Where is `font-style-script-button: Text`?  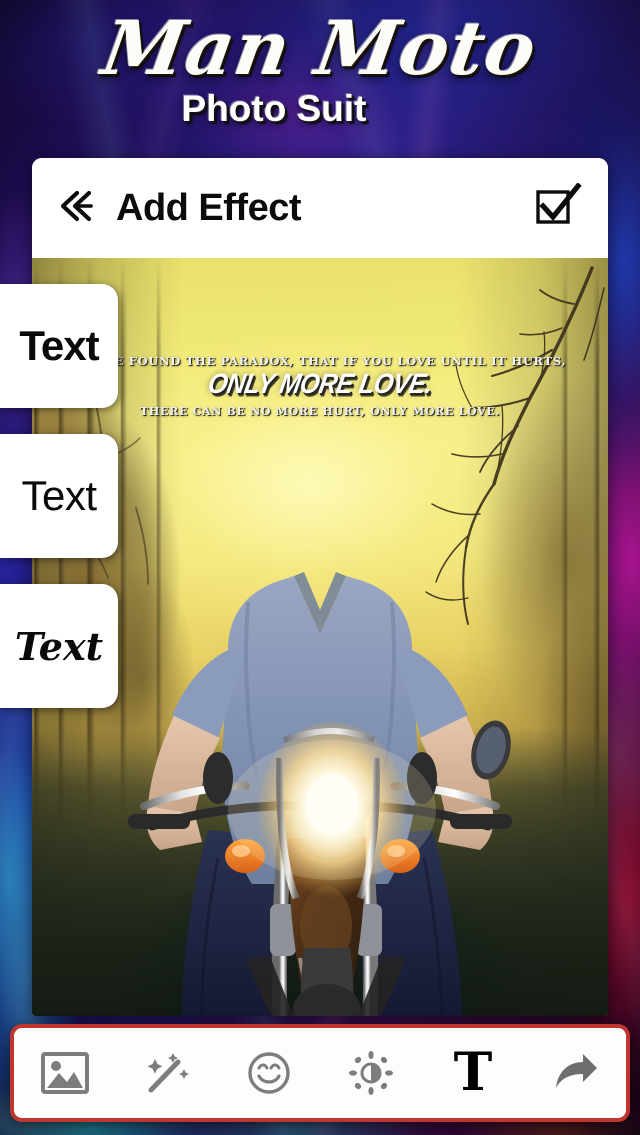 font-style-script-button: Text is located at coordinates (59, 646).